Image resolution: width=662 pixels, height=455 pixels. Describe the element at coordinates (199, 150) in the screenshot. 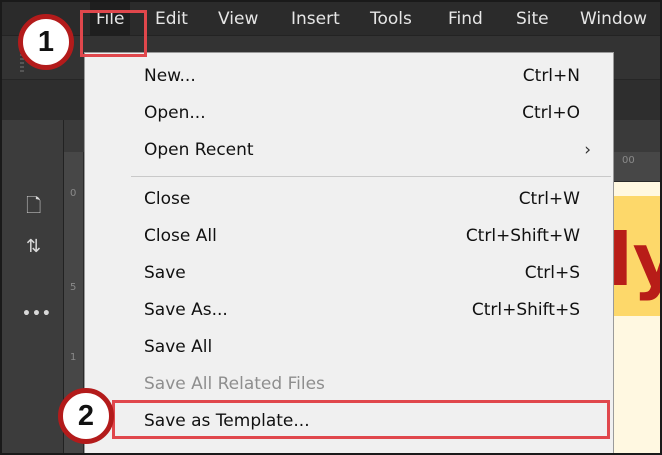

I see `menu-item-label: Open Recent` at that location.